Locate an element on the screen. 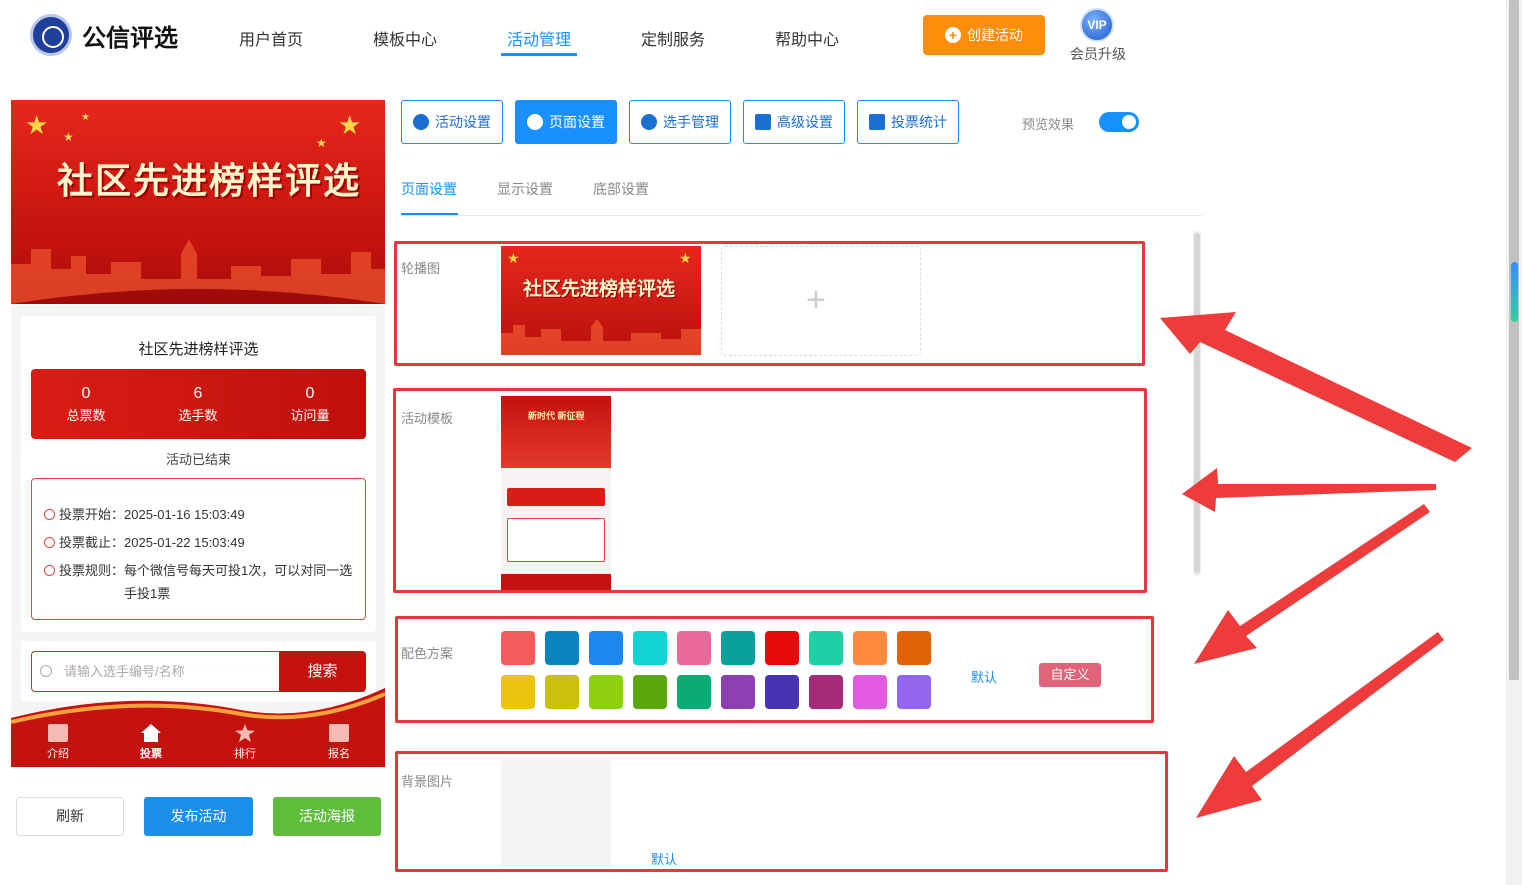  nav-help-center: 帮助中心 is located at coordinates (807, 38).